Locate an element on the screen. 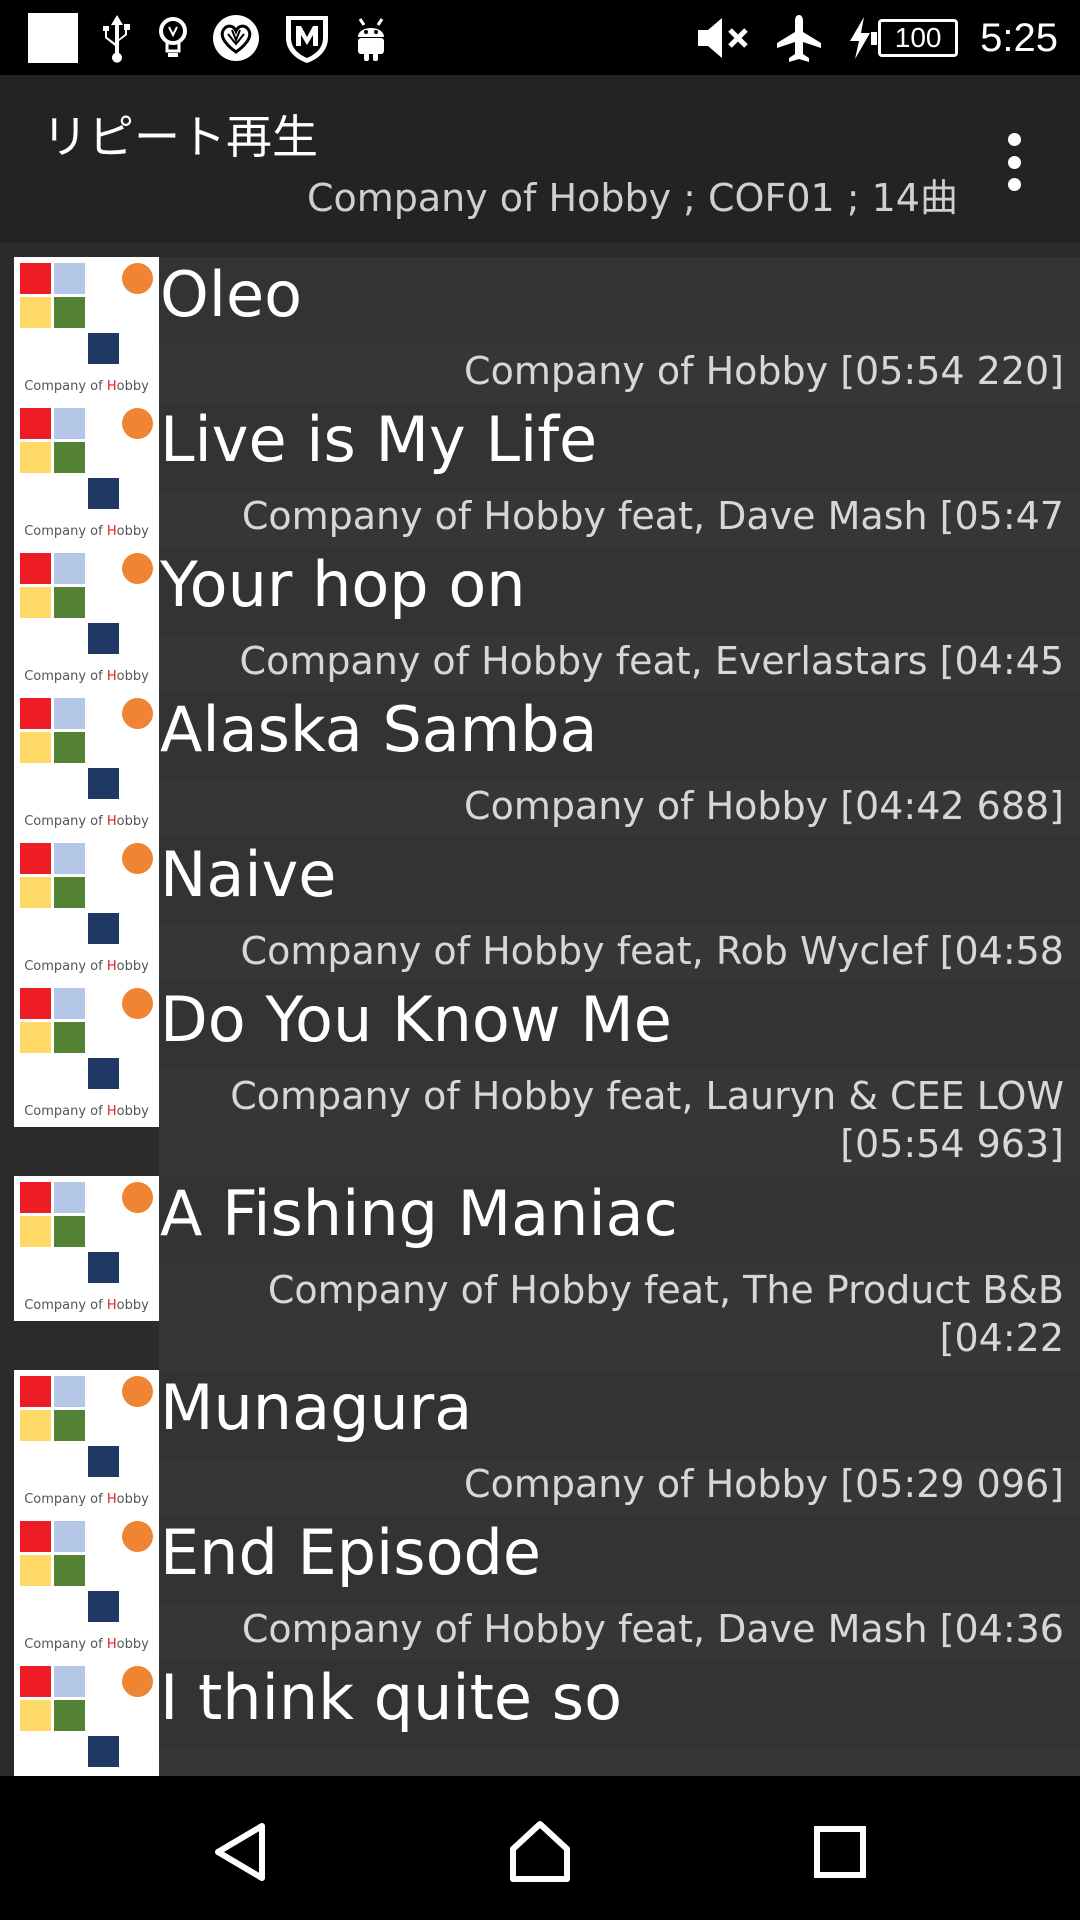 The height and width of the screenshot is (1920, 1080). song-subtitle: Company of Hobby [04:42 688] is located at coordinates (611, 806).